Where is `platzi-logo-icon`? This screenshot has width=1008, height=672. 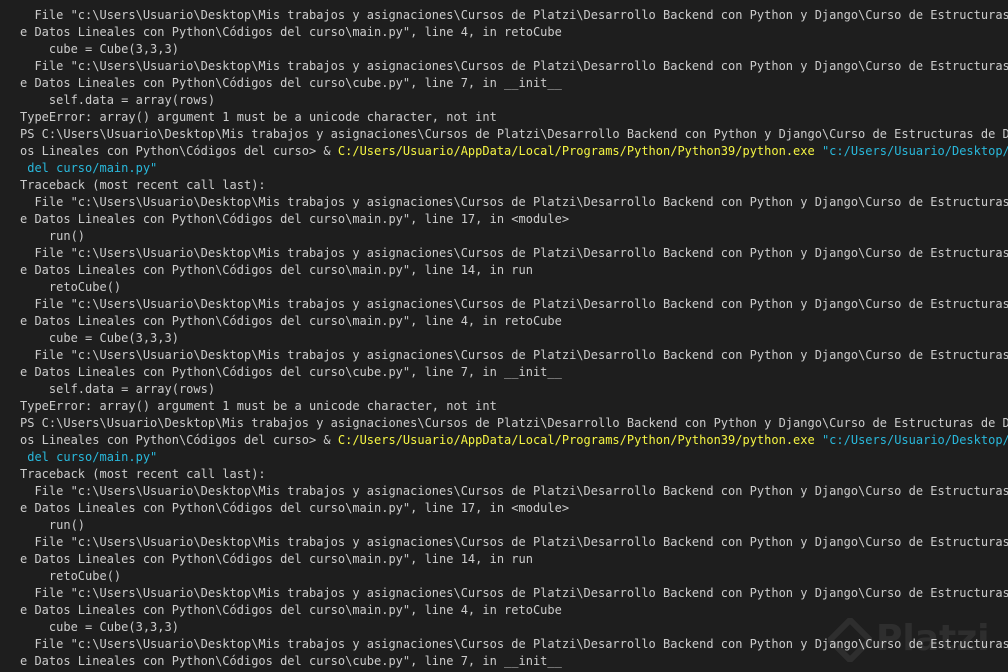
platzi-logo-icon is located at coordinates (850, 640).